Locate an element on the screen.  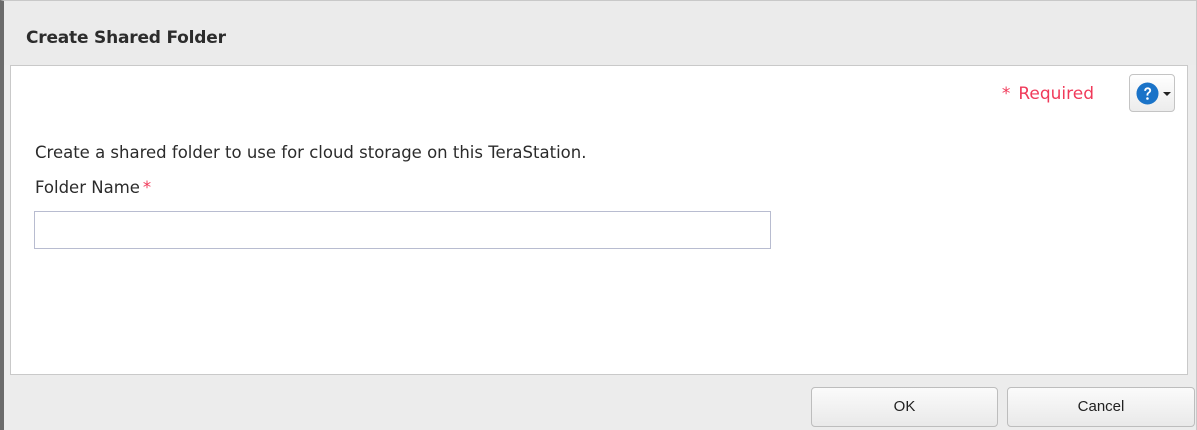
required-legend: * Required is located at coordinates (1048, 94).